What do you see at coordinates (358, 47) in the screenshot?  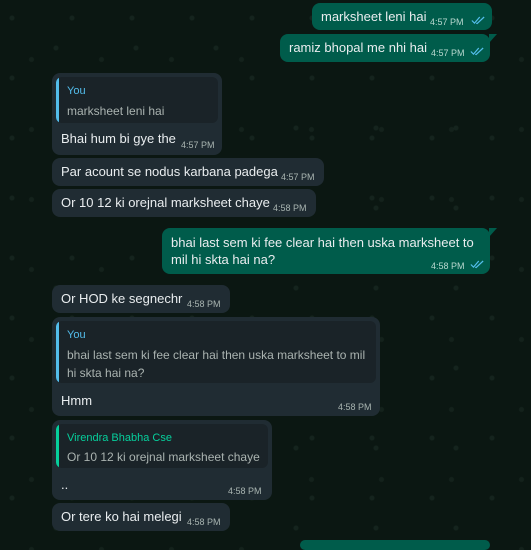 I see `message-text: ramiz bhopal me nhi hai` at bounding box center [358, 47].